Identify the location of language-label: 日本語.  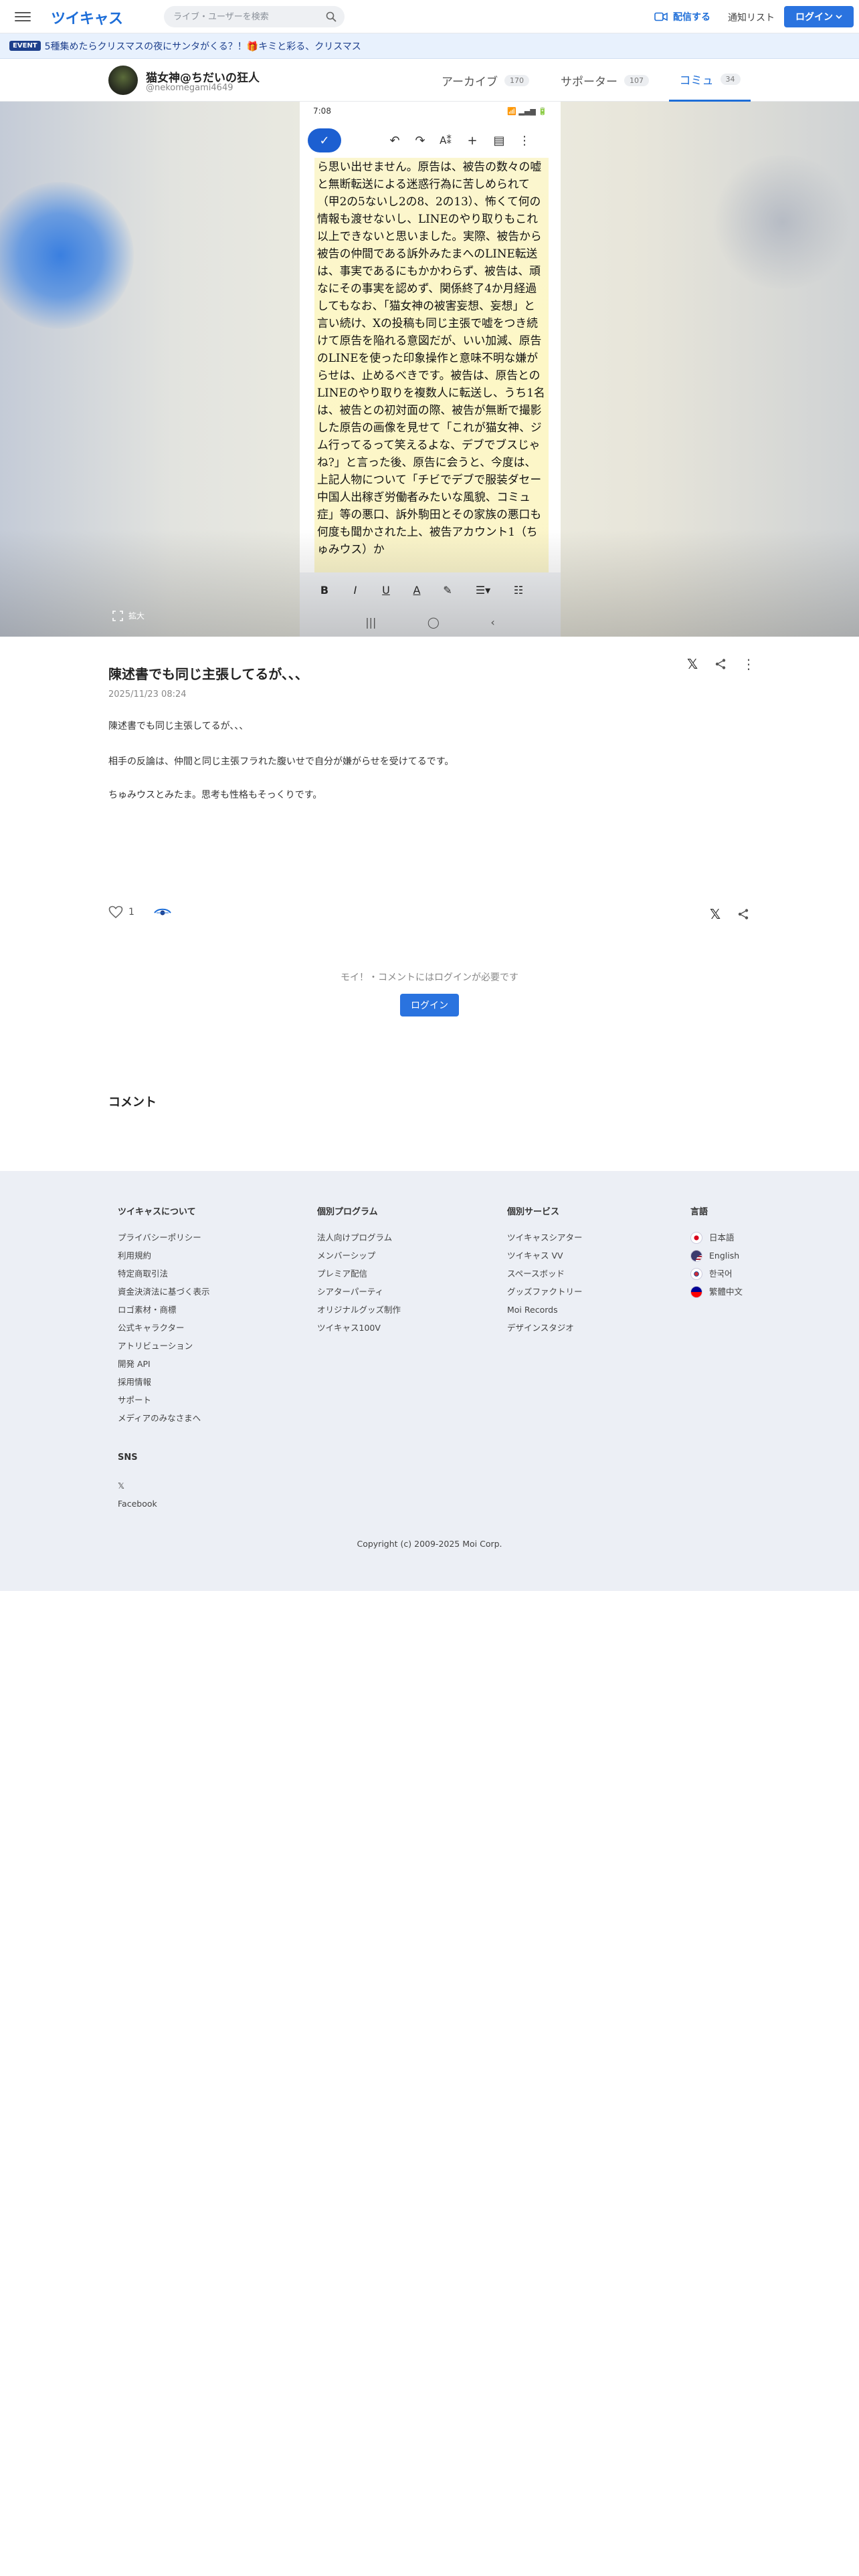
(722, 1237).